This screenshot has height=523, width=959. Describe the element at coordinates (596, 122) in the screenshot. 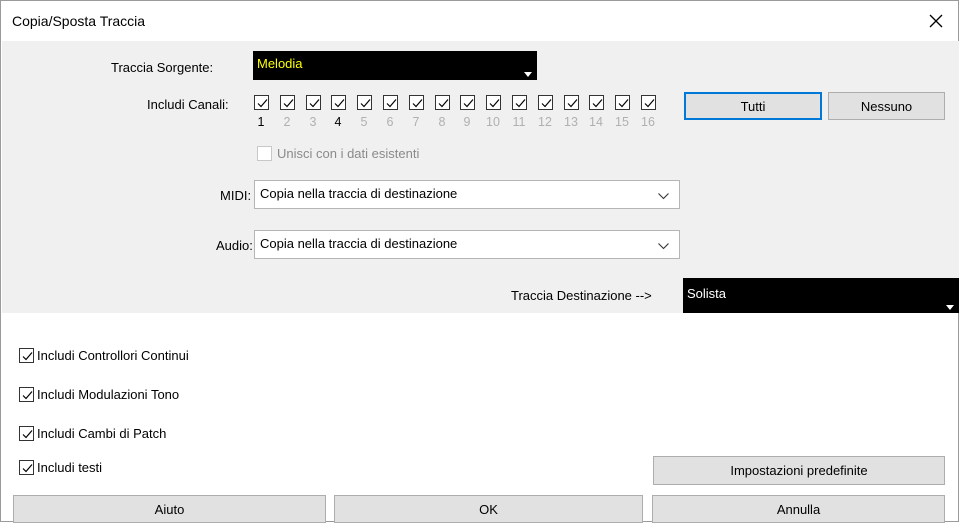

I see `channel-number: 14` at that location.